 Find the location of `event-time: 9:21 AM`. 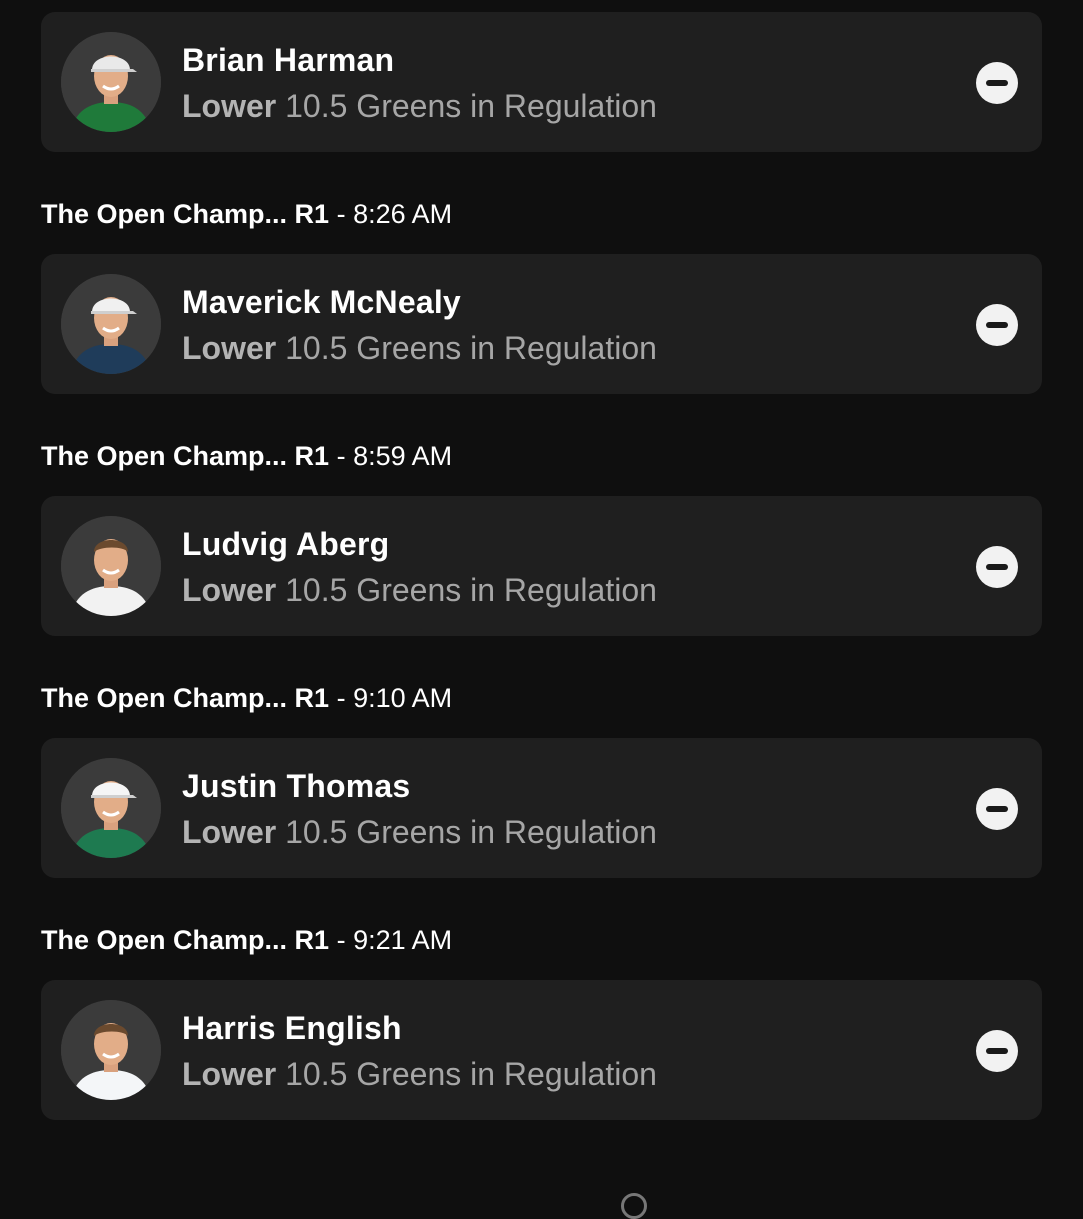

event-time: 9:21 AM is located at coordinates (403, 940).